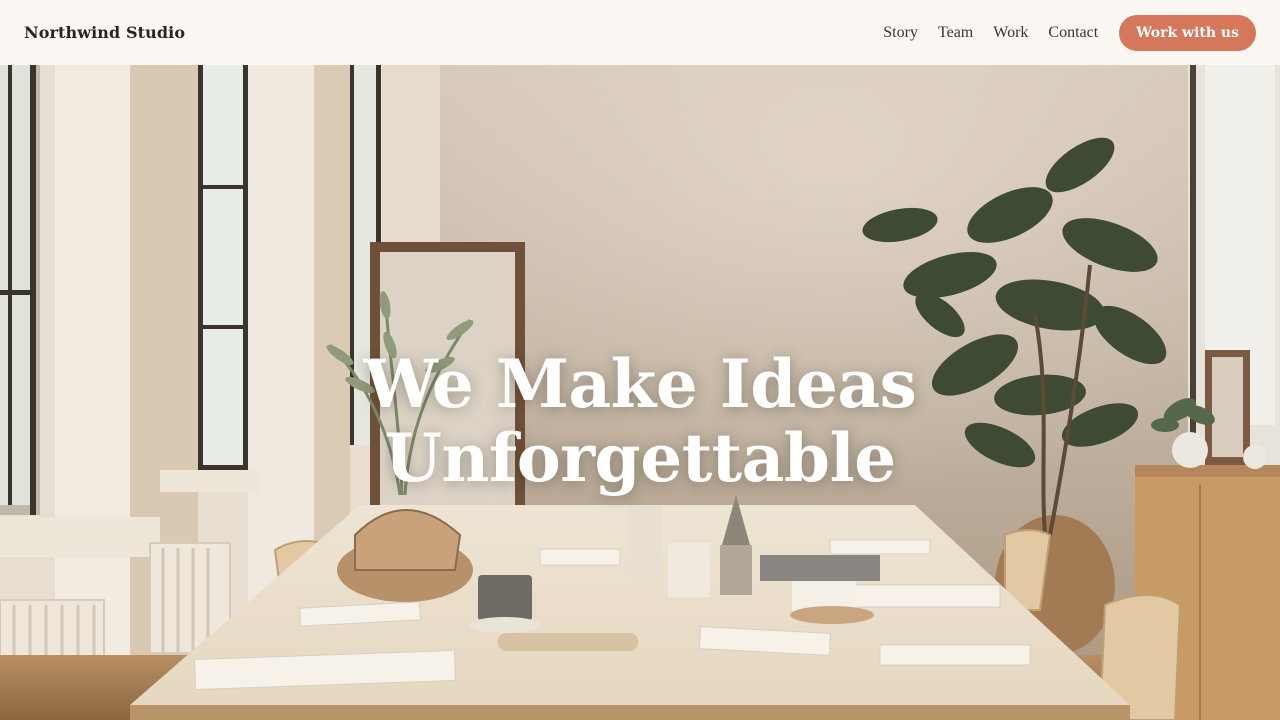  Describe the element at coordinates (640, 384) in the screenshot. I see `hero-headline-line-1: We Make Ideas` at that location.